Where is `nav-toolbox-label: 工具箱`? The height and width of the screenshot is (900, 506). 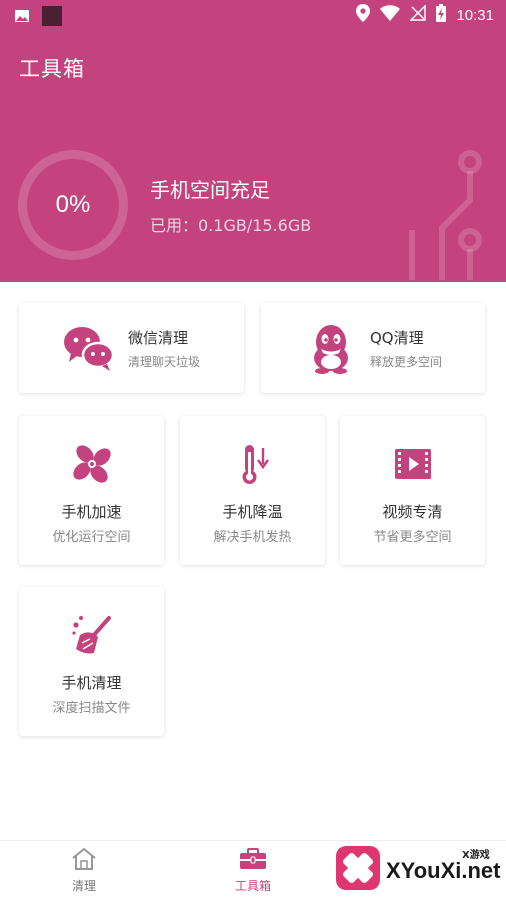 nav-toolbox-label: 工具箱 is located at coordinates (252, 886).